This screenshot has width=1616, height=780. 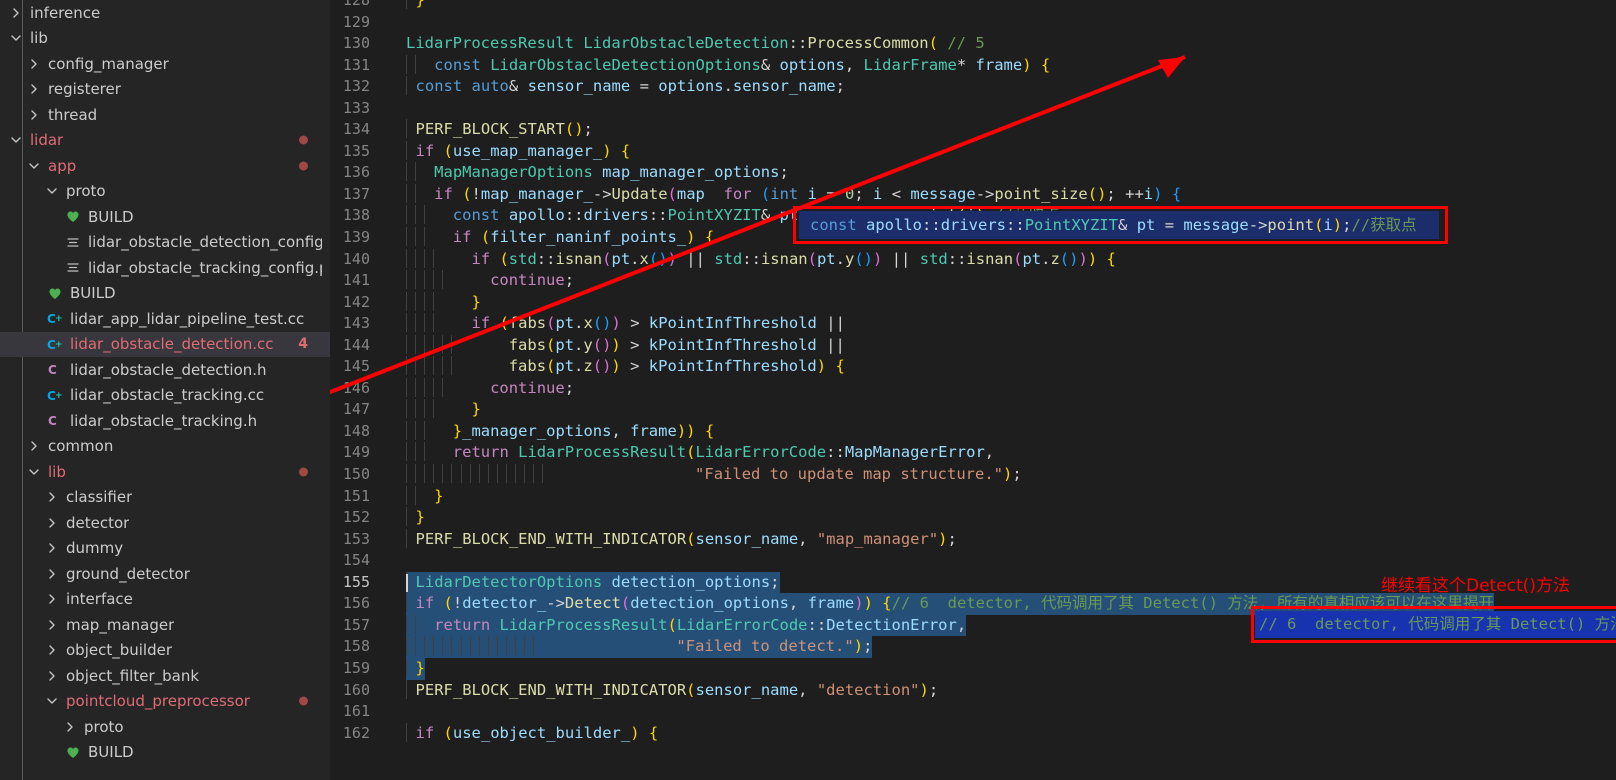 I want to click on code-line: 151}, so click(x=973, y=496).